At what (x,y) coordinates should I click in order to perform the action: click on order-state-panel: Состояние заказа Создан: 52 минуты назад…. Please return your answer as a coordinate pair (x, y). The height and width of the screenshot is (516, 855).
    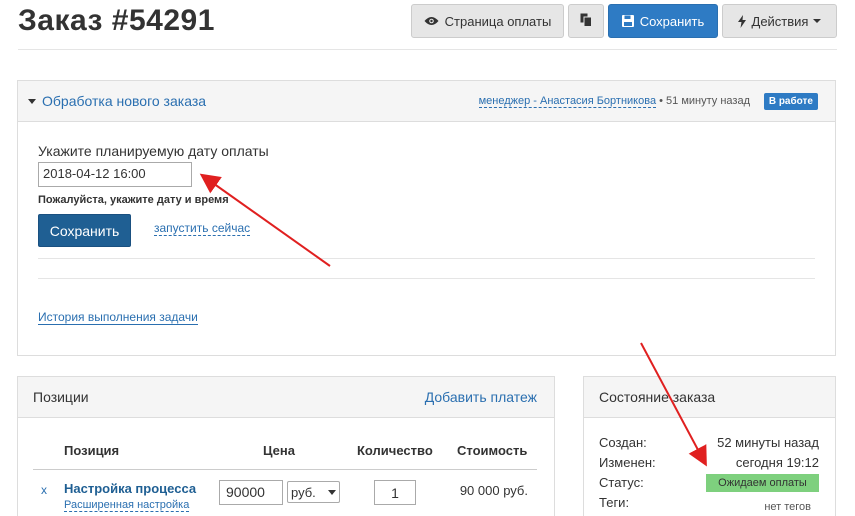
    Looking at the image, I should click on (709, 446).